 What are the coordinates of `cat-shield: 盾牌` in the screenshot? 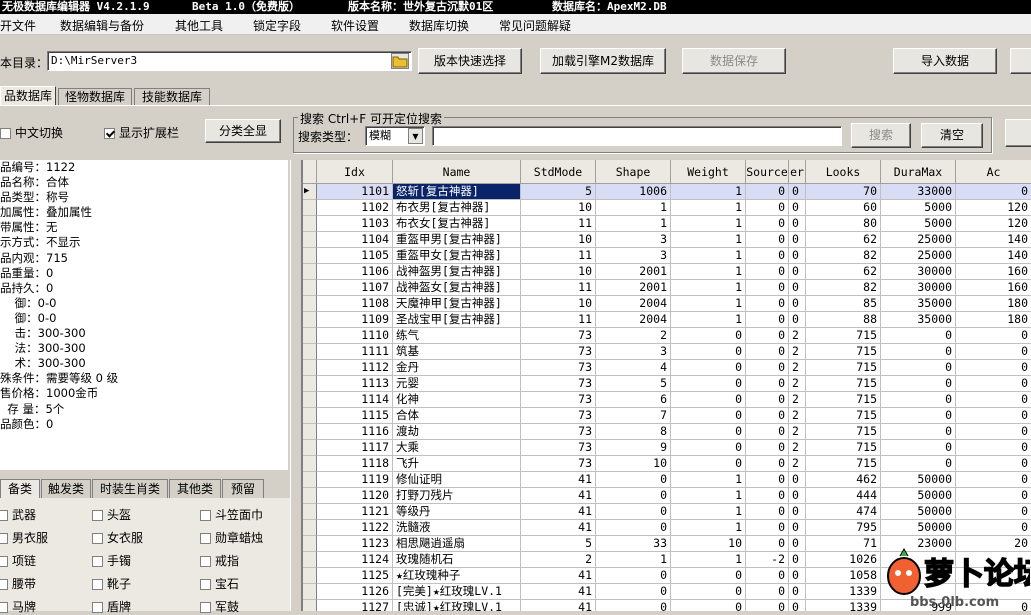 It's located at (111, 606).